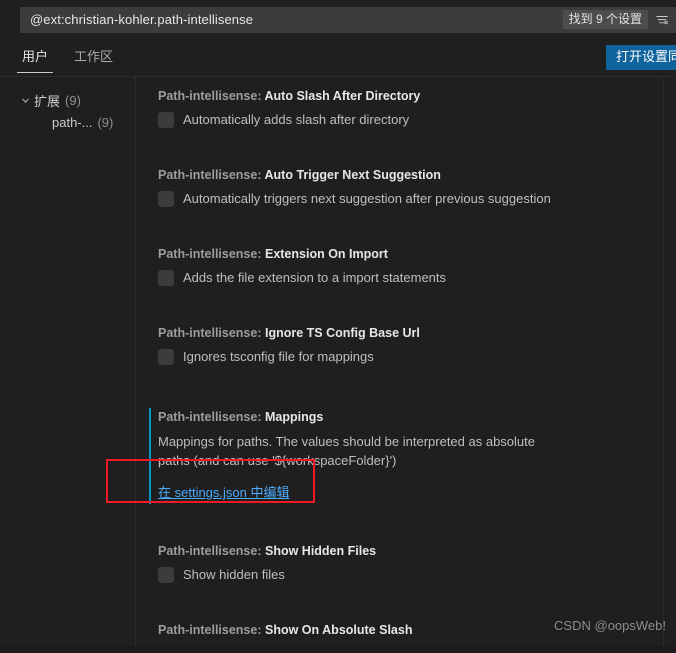 This screenshot has width=676, height=653. What do you see at coordinates (166, 199) in the screenshot?
I see `checkbox-auto-trigger-next-suggestion` at bounding box center [166, 199].